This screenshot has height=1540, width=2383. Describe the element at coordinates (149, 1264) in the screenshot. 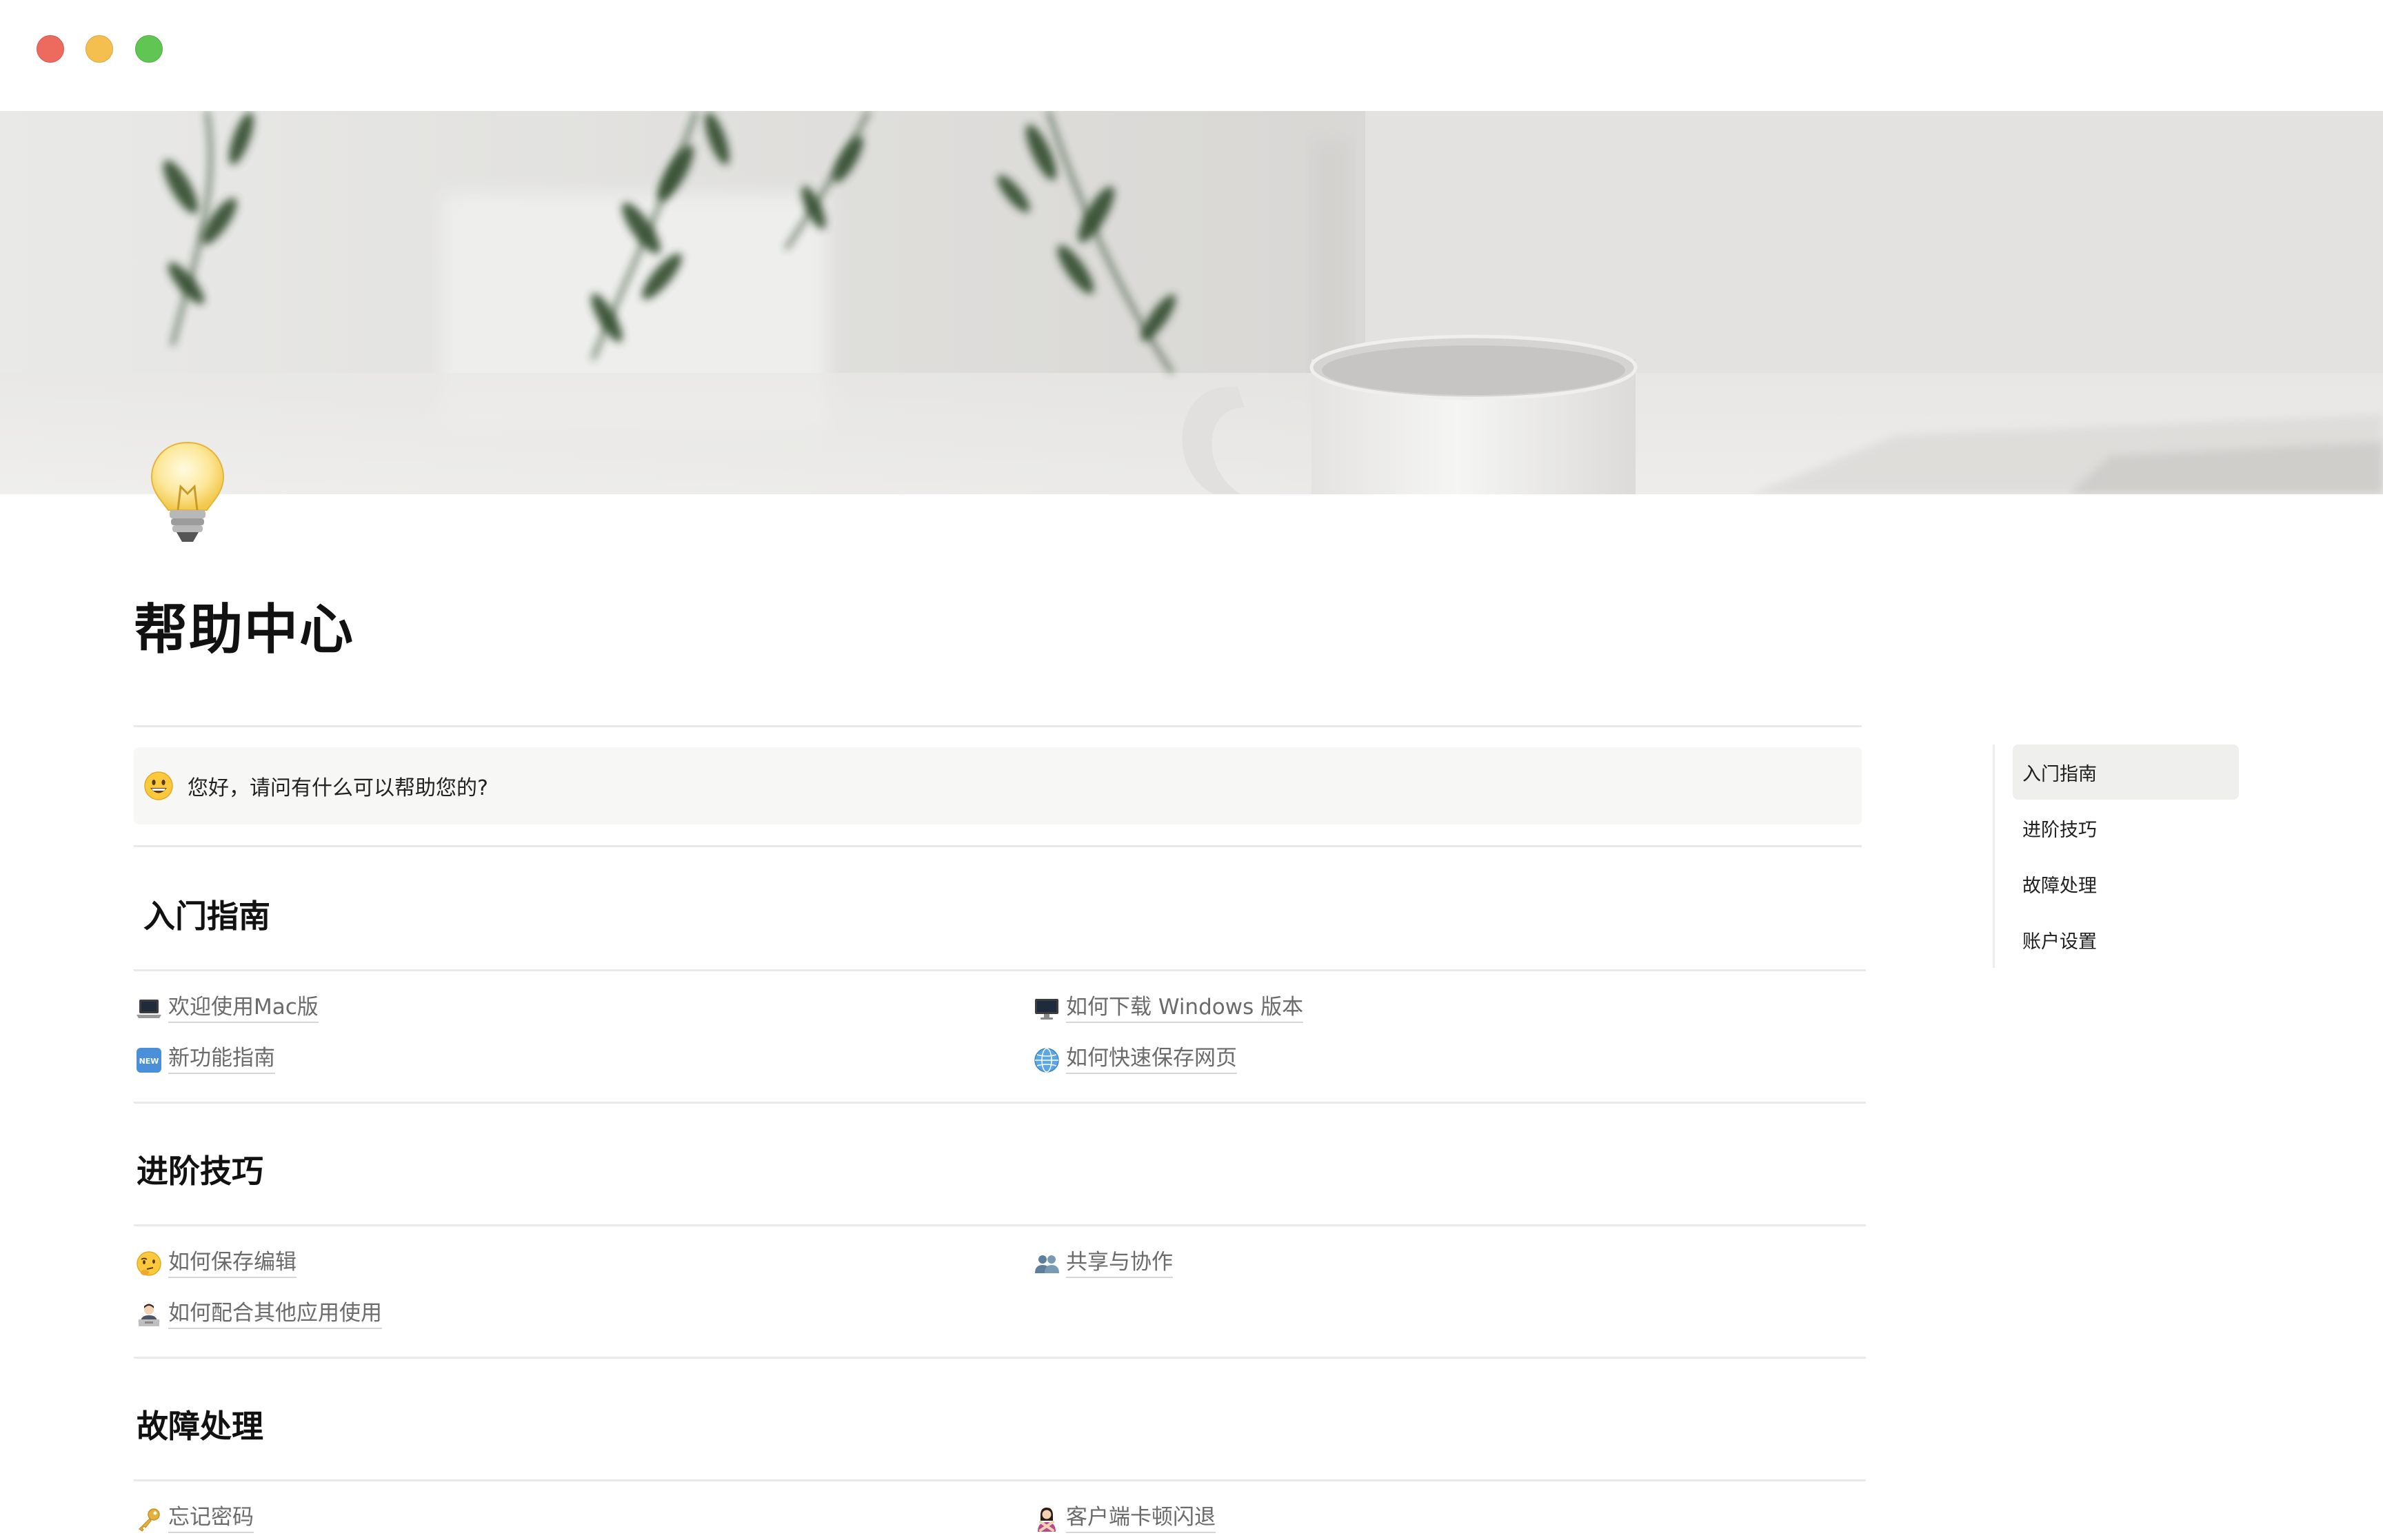

I see `thinking-face-icon` at that location.